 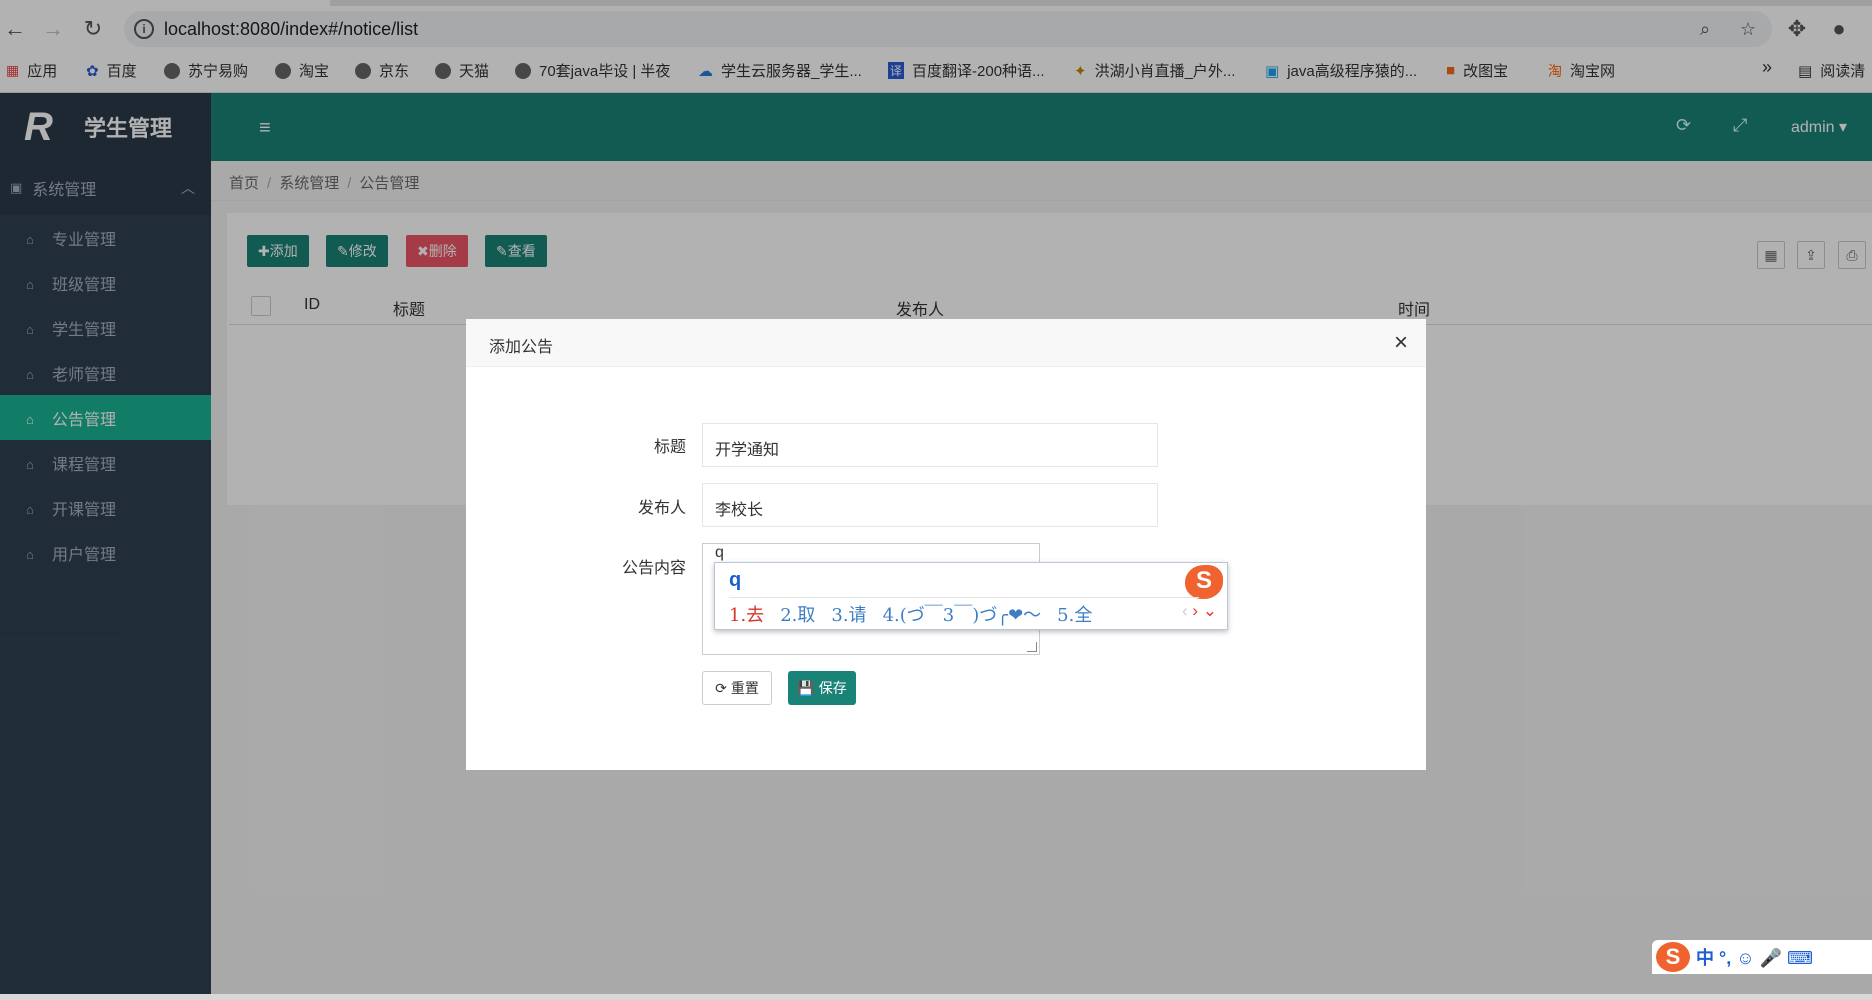 What do you see at coordinates (946, 343) in the screenshot?
I see `dialog-title: 添加公告` at bounding box center [946, 343].